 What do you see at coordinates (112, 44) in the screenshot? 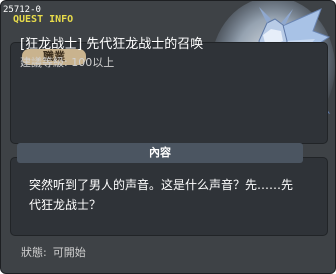
I see `quest-name: [狂龙战士] 先代狂龙战士的召唤` at bounding box center [112, 44].